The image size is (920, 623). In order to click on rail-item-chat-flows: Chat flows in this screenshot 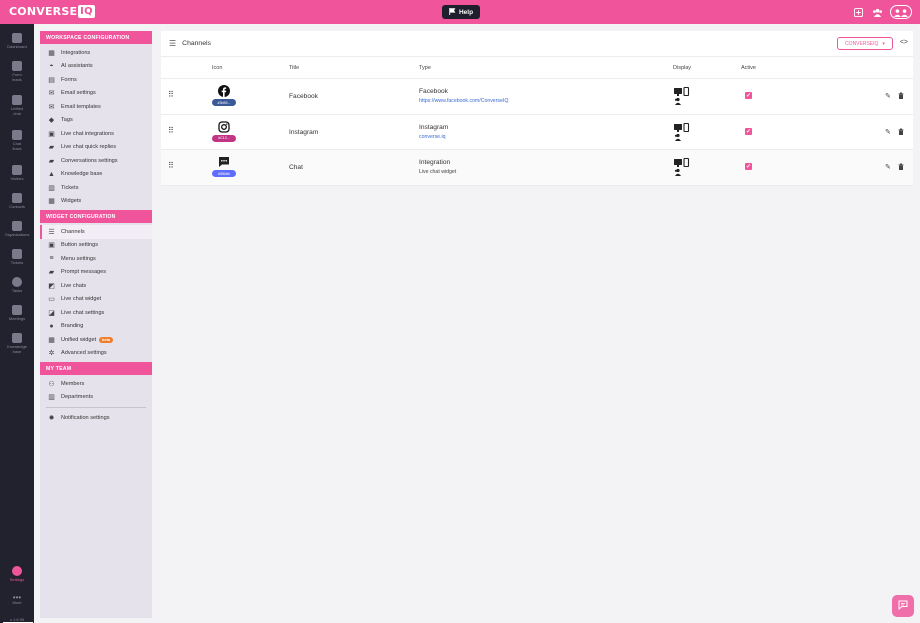, I will do `click(17, 140)`.